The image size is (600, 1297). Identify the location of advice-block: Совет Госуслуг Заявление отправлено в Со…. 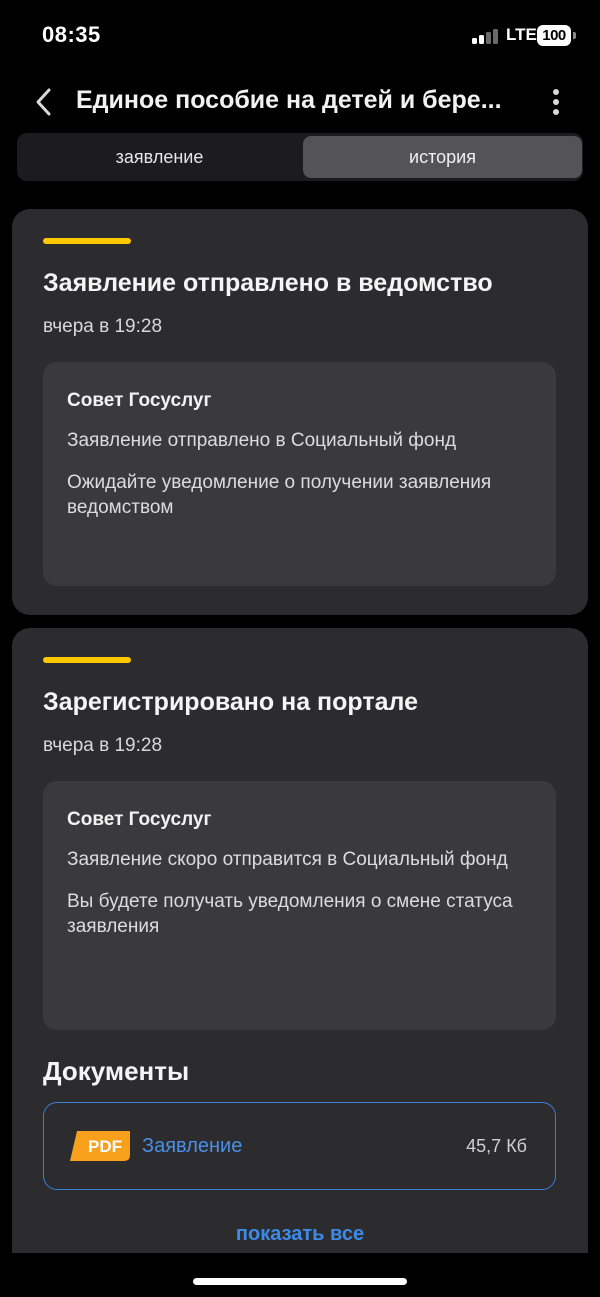
(299, 474).